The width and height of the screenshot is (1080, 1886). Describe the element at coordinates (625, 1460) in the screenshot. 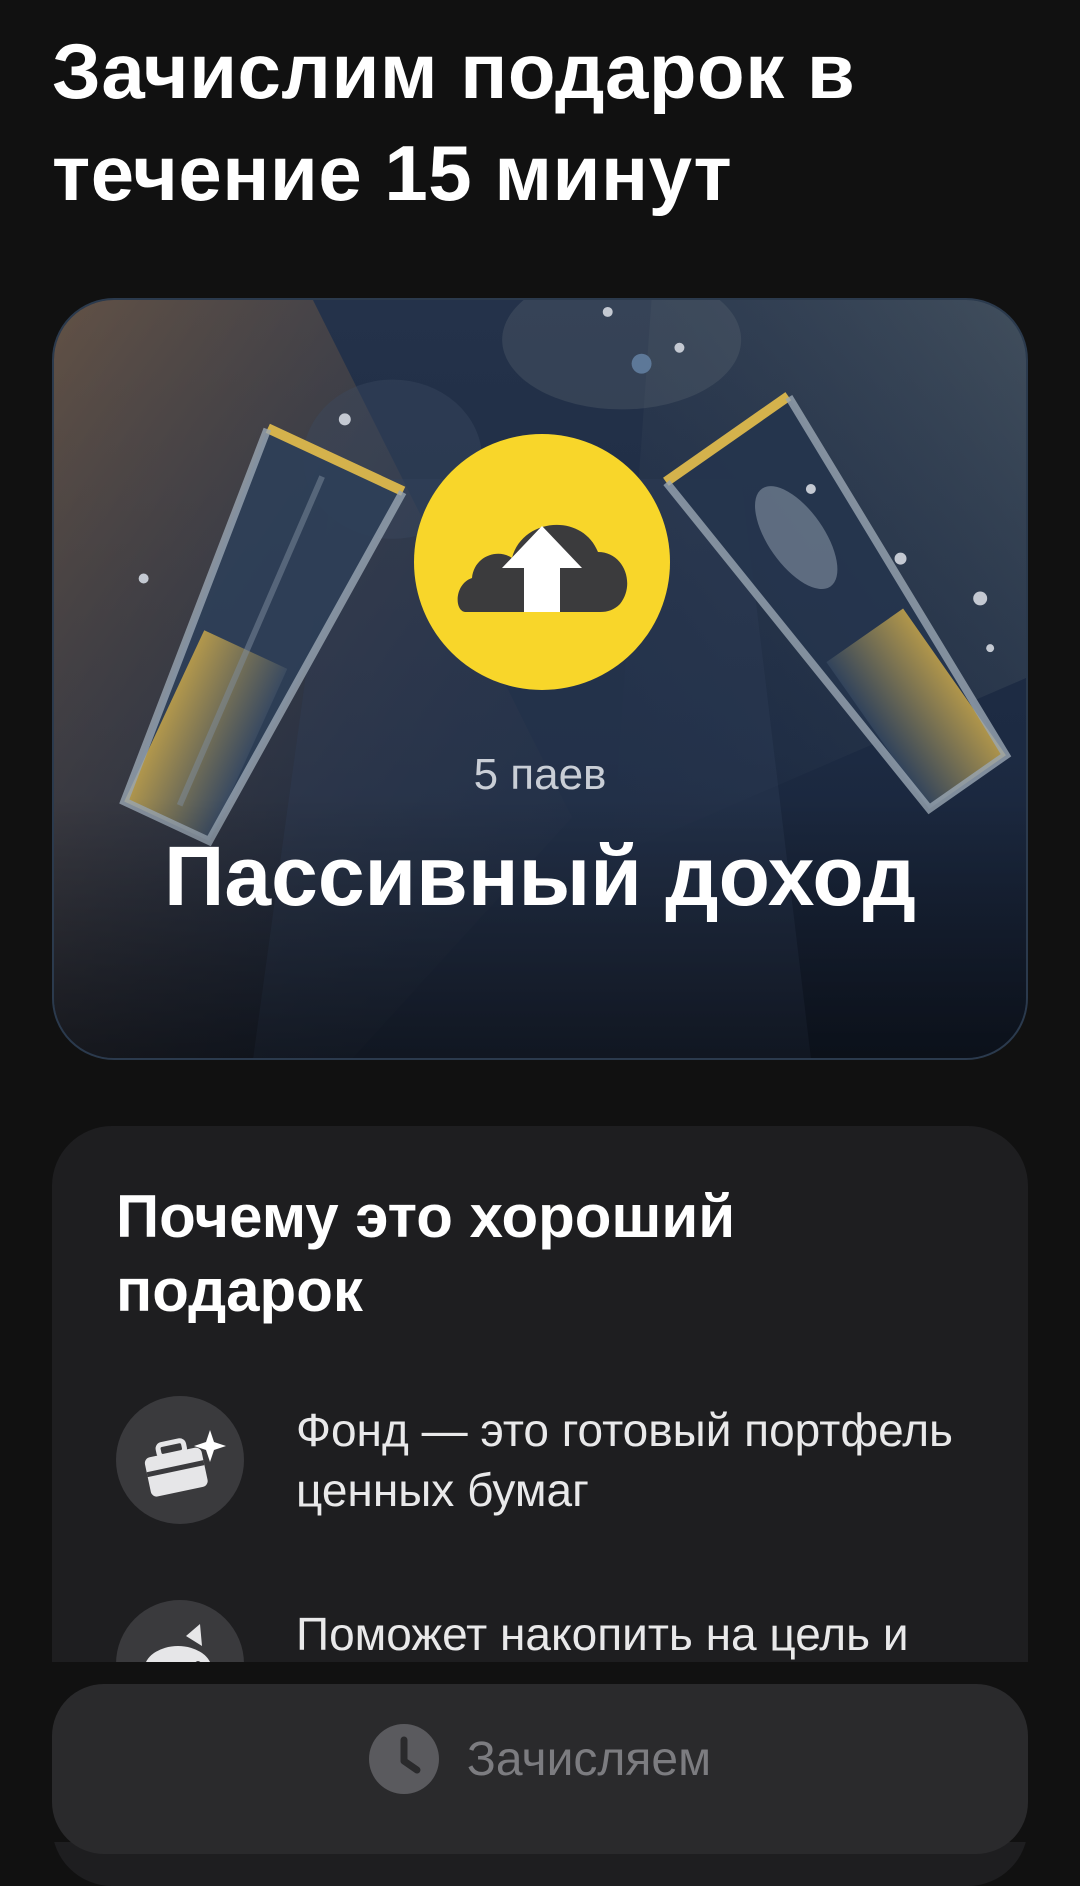

I see `feature-text: Фонд — это готовый портфель ценных бумаг` at that location.